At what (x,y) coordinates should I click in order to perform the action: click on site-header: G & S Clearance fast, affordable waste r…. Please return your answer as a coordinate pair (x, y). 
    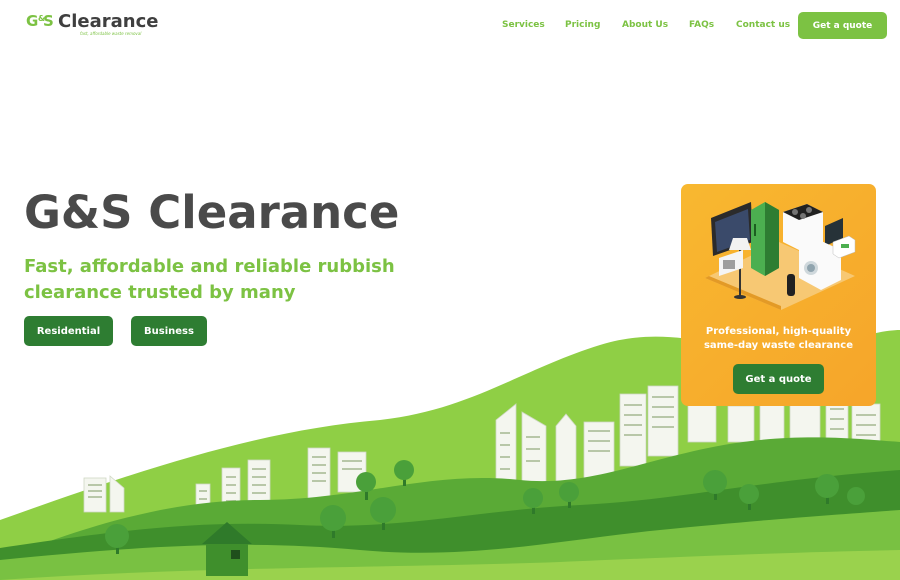
    Looking at the image, I should click on (450, 28).